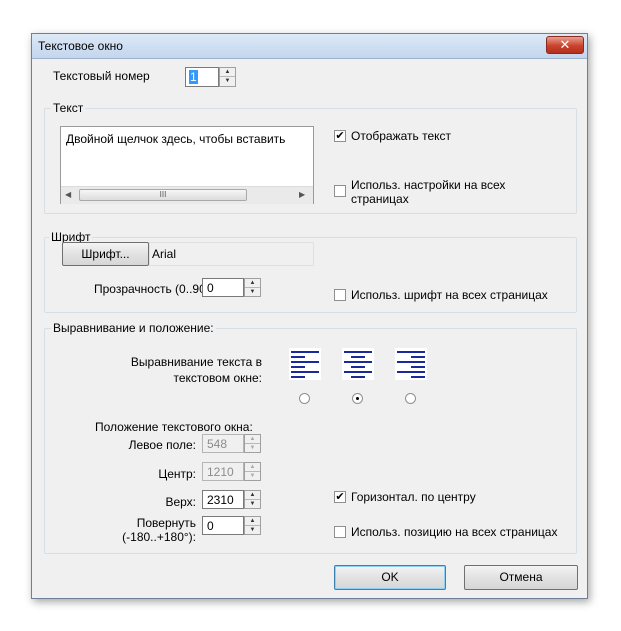 The width and height of the screenshot is (621, 631). What do you see at coordinates (223, 287) in the screenshot?
I see `transparency-input: 0` at bounding box center [223, 287].